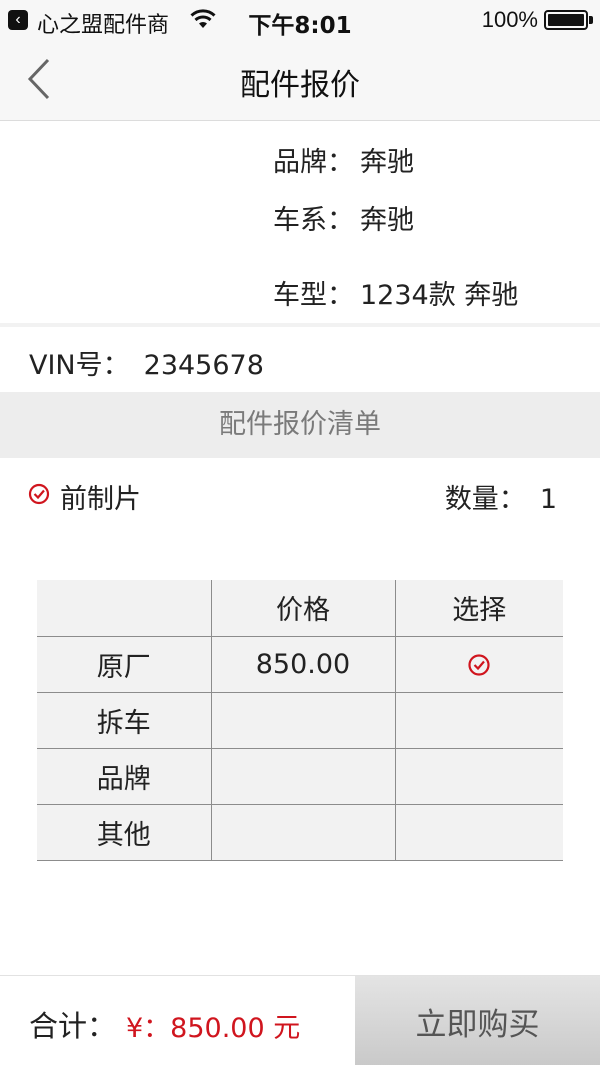  What do you see at coordinates (124, 608) in the screenshot?
I see `header-type` at bounding box center [124, 608].